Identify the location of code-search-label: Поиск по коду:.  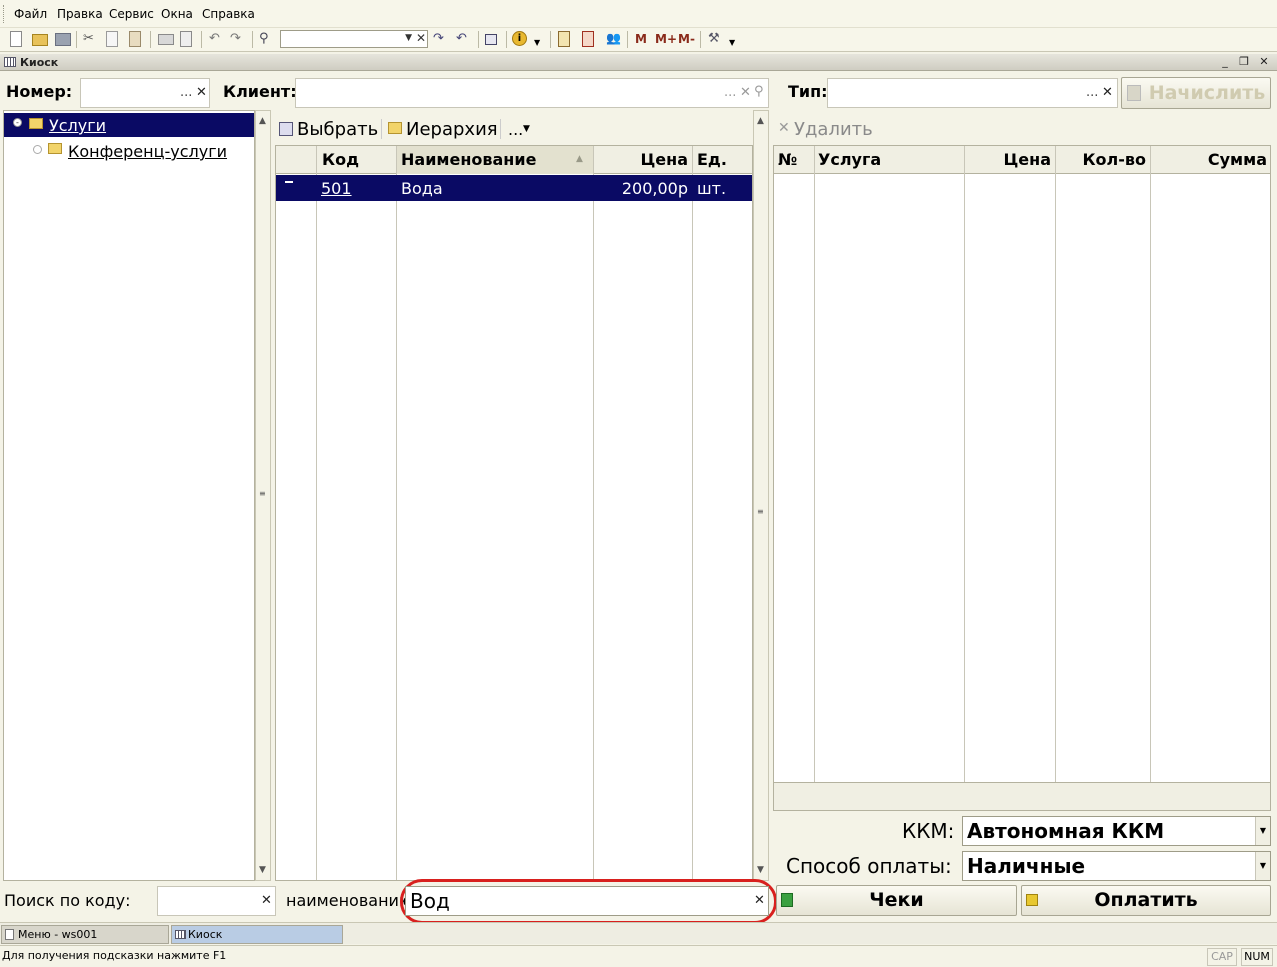
(67, 900).